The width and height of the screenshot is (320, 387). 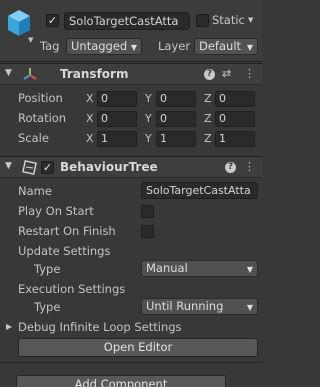 What do you see at coordinates (67, 231) in the screenshot?
I see `restart-on-finish-label: Restart On Finish` at bounding box center [67, 231].